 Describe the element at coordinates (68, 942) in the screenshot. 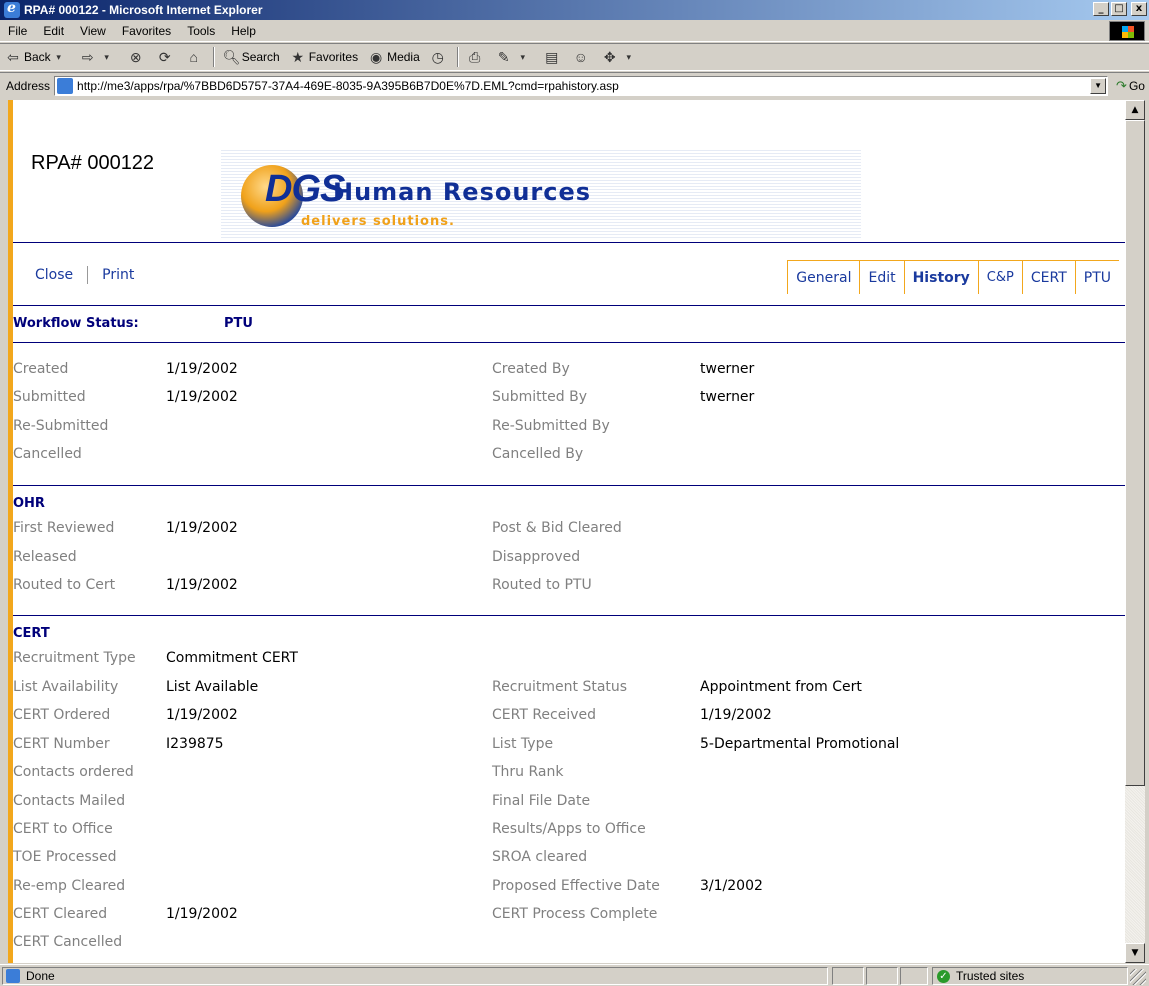

I see `field-label: CERT Cancelled` at that location.